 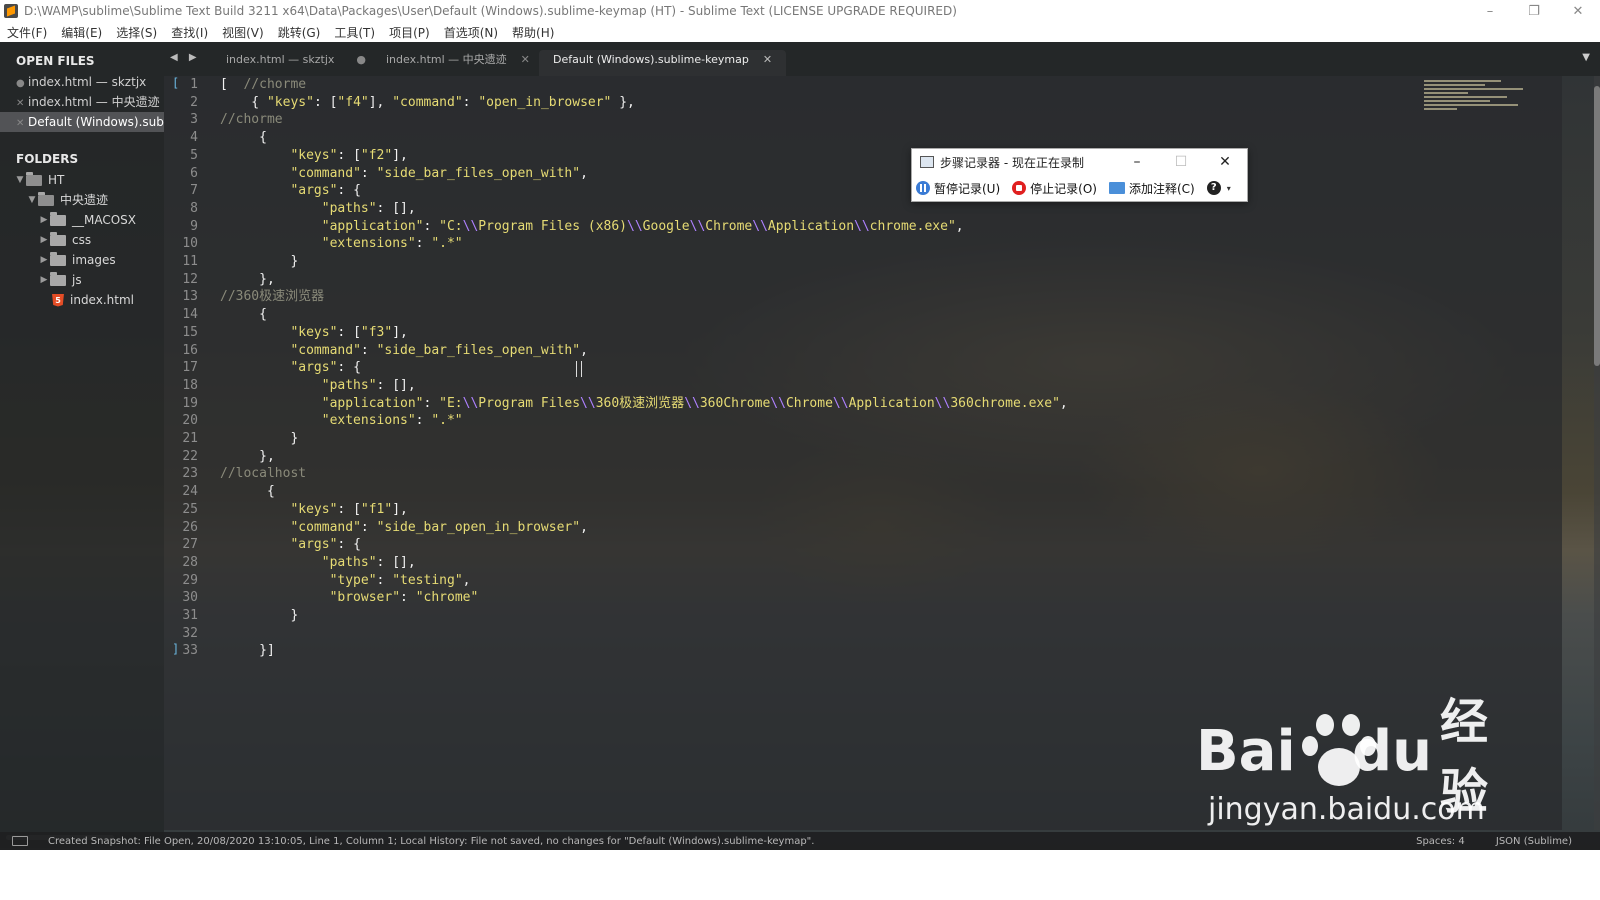 What do you see at coordinates (190, 368) in the screenshot?
I see `line-number: 17` at bounding box center [190, 368].